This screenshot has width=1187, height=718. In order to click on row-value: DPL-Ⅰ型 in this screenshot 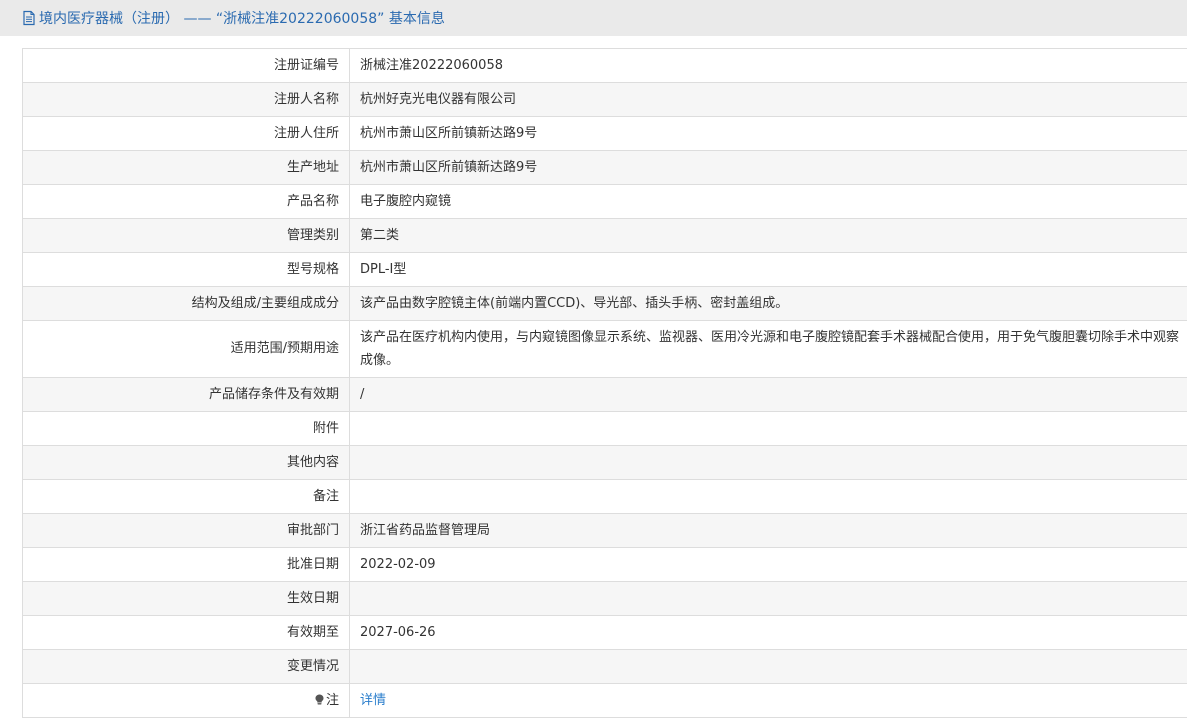, I will do `click(768, 269)`.